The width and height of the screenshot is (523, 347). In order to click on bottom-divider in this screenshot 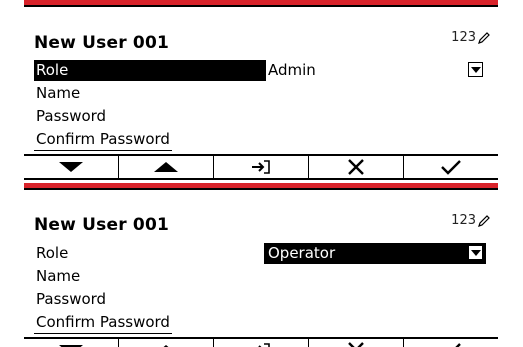, I will do `click(261, 179)`.